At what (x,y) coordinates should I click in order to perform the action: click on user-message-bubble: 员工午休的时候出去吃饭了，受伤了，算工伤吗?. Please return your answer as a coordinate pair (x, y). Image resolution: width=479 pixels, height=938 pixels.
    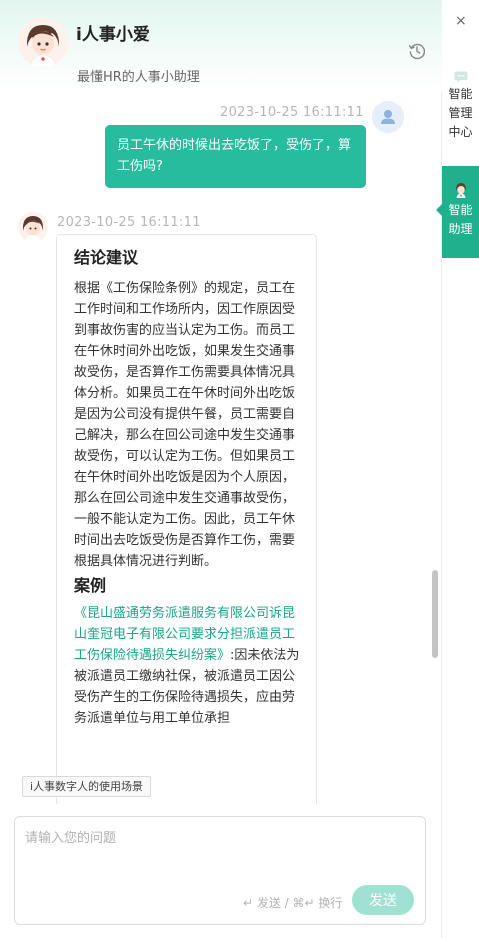
    Looking at the image, I should click on (235, 156).